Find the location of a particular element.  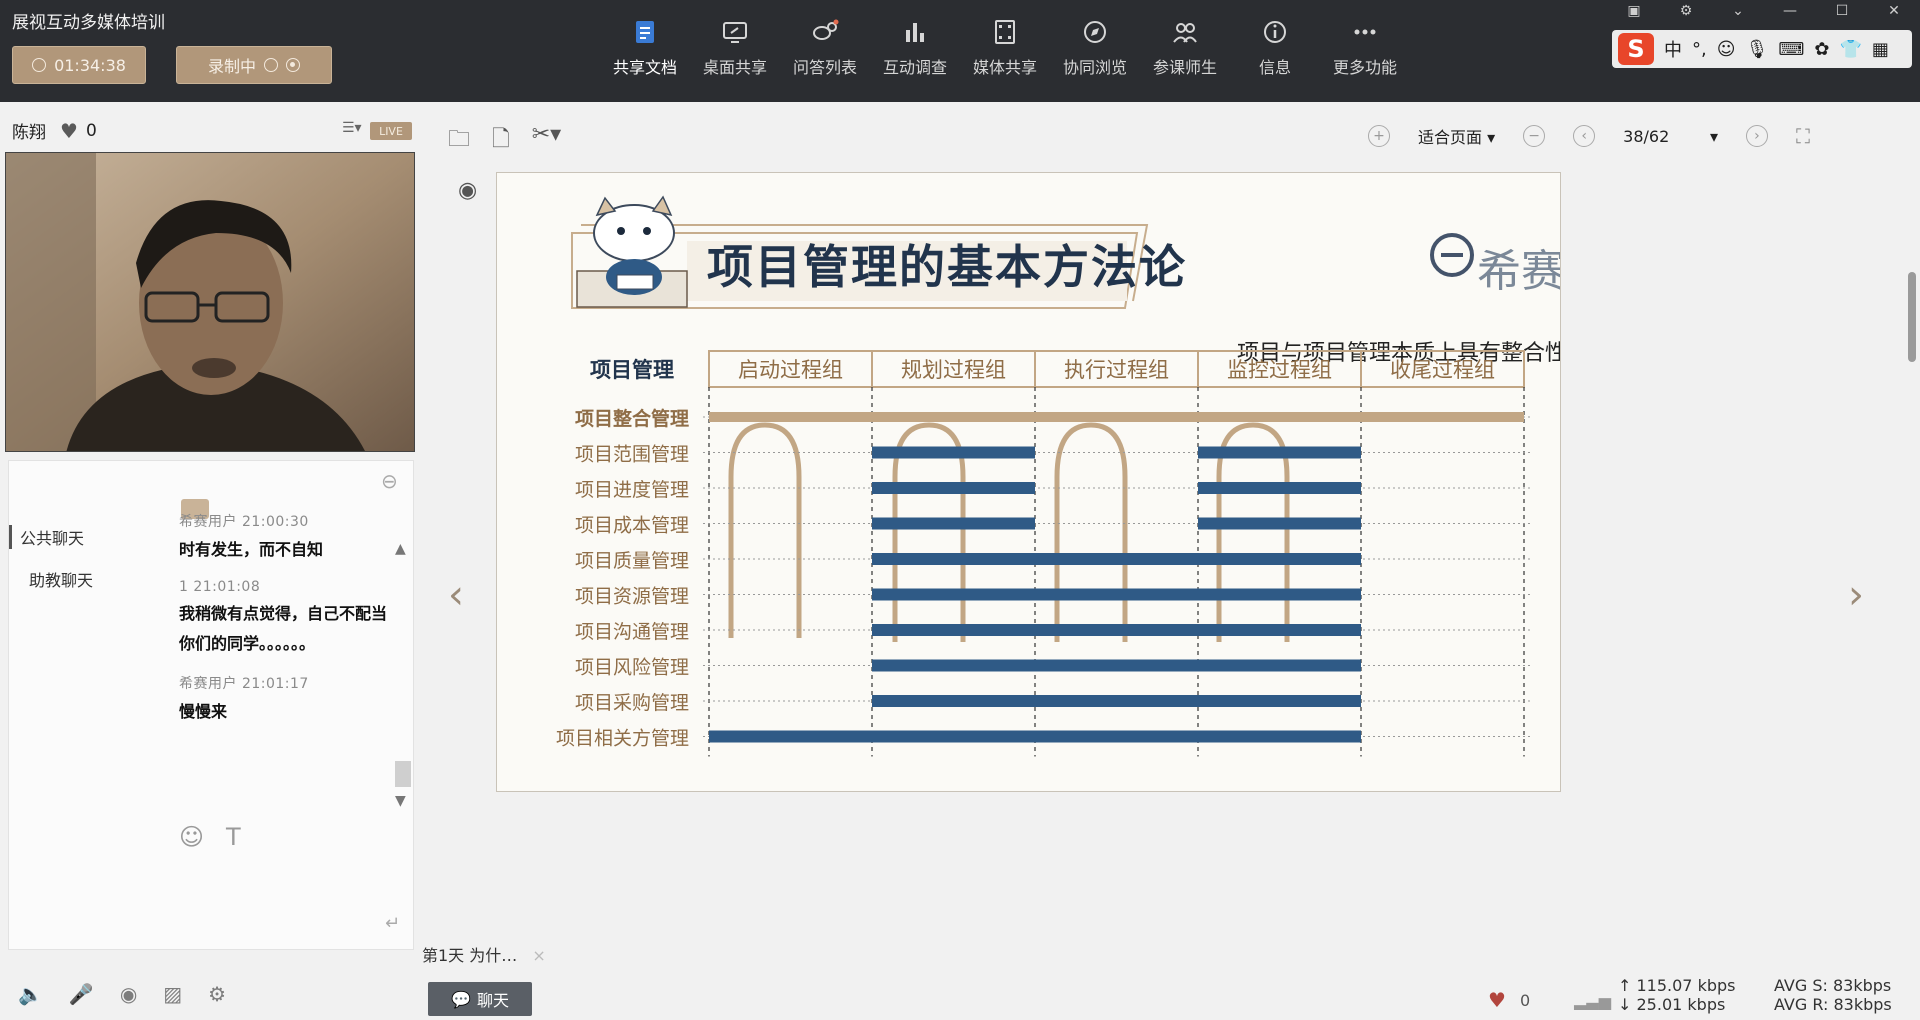

text-format-icon: T is located at coordinates (233, 837).